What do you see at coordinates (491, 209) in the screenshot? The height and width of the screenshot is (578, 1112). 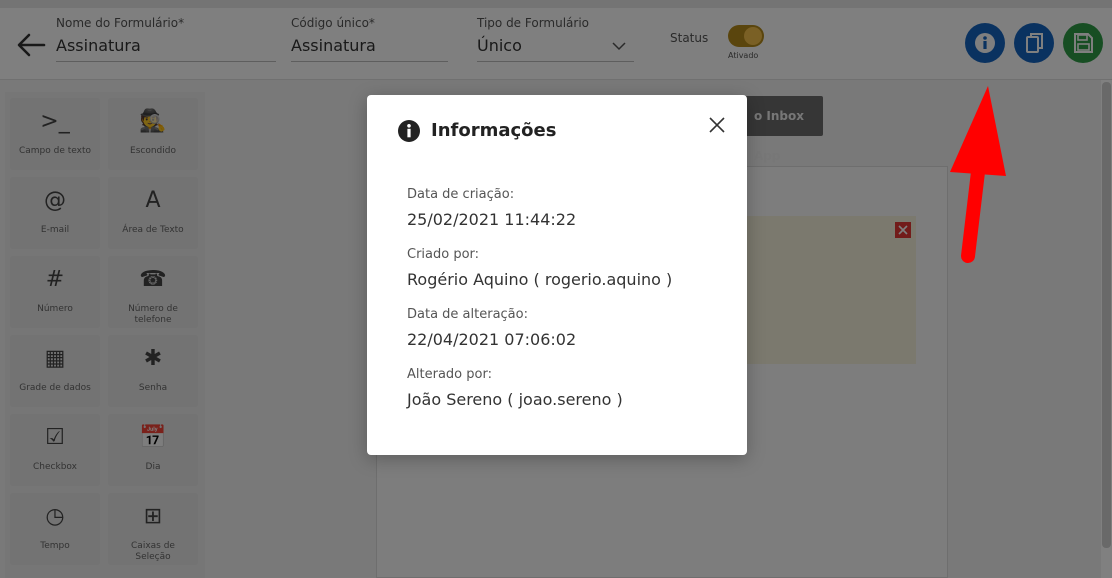 I see `info-row-created-at: Data de criação: 25/02/2021 11:44:22` at bounding box center [491, 209].